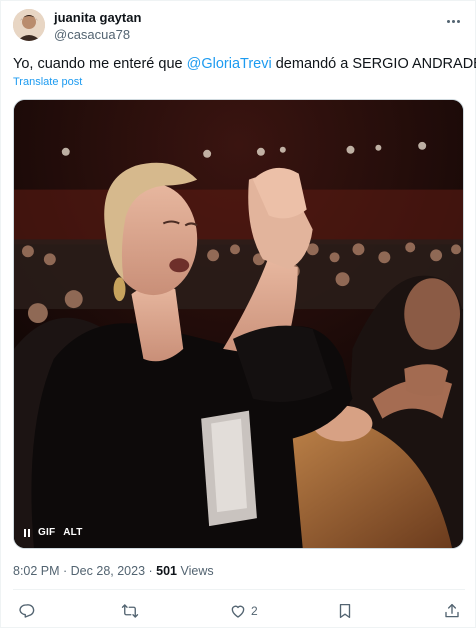 The height and width of the screenshot is (628, 476). Describe the element at coordinates (195, 571) in the screenshot. I see `views-label: Views` at that location.